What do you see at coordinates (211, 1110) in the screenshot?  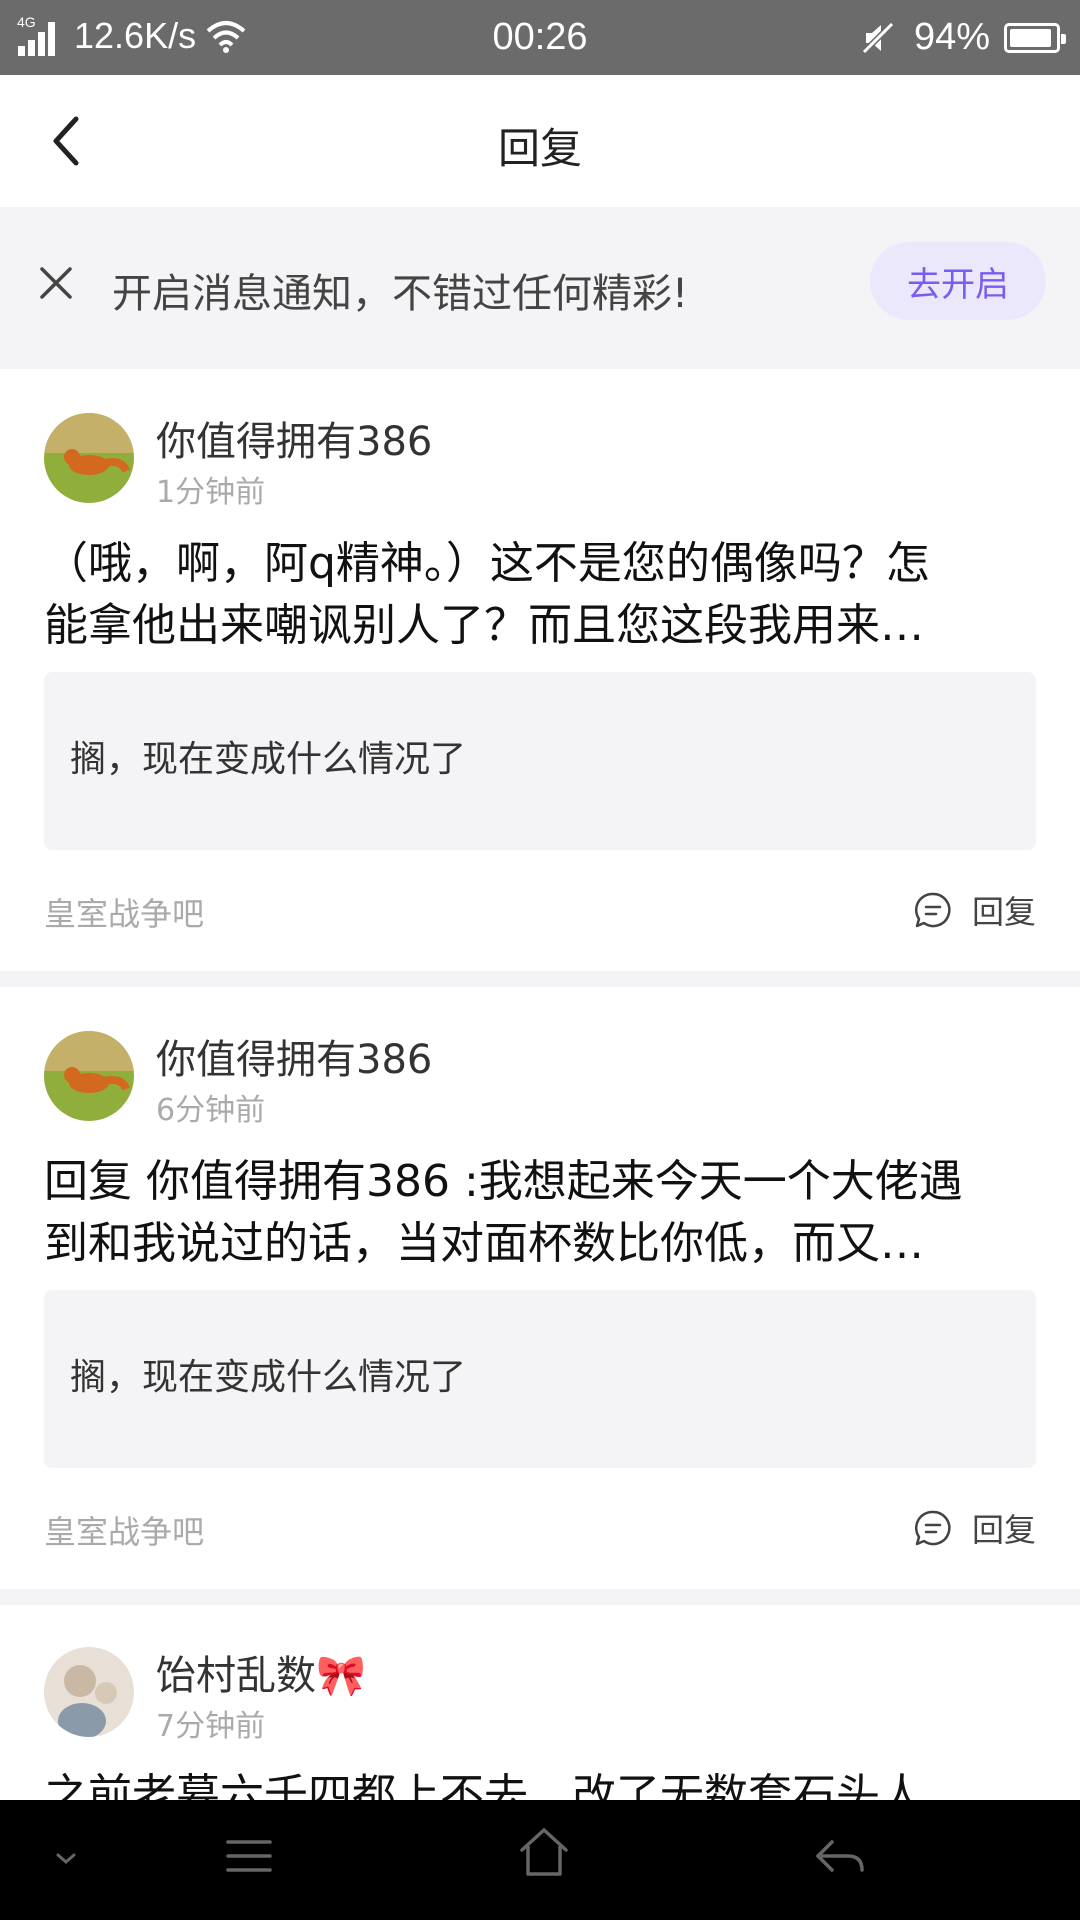 I see `timestamp: 6分钟前` at bounding box center [211, 1110].